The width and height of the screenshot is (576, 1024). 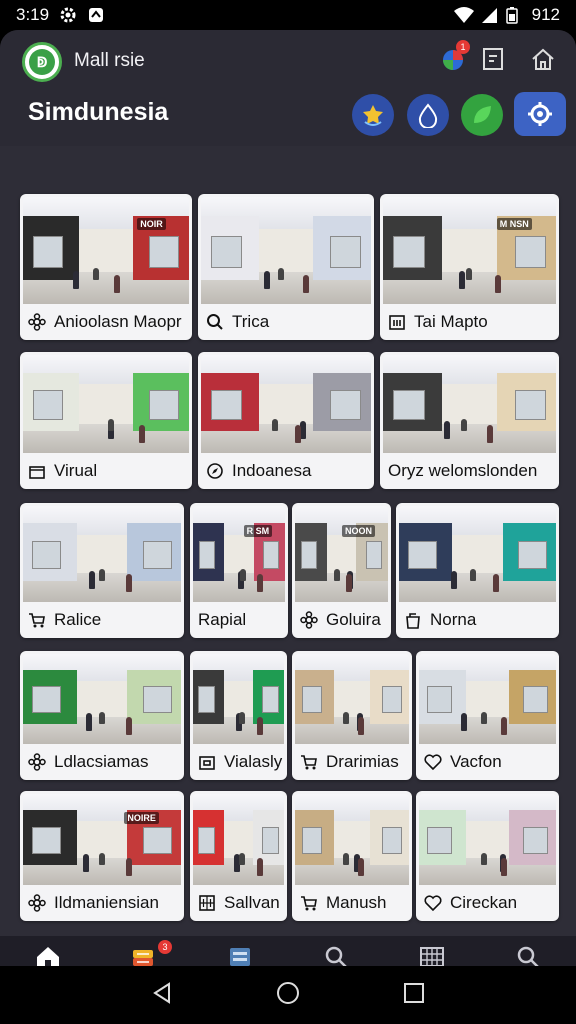 What do you see at coordinates (463, 47) in the screenshot?
I see `notification-badge: 1` at bounding box center [463, 47].